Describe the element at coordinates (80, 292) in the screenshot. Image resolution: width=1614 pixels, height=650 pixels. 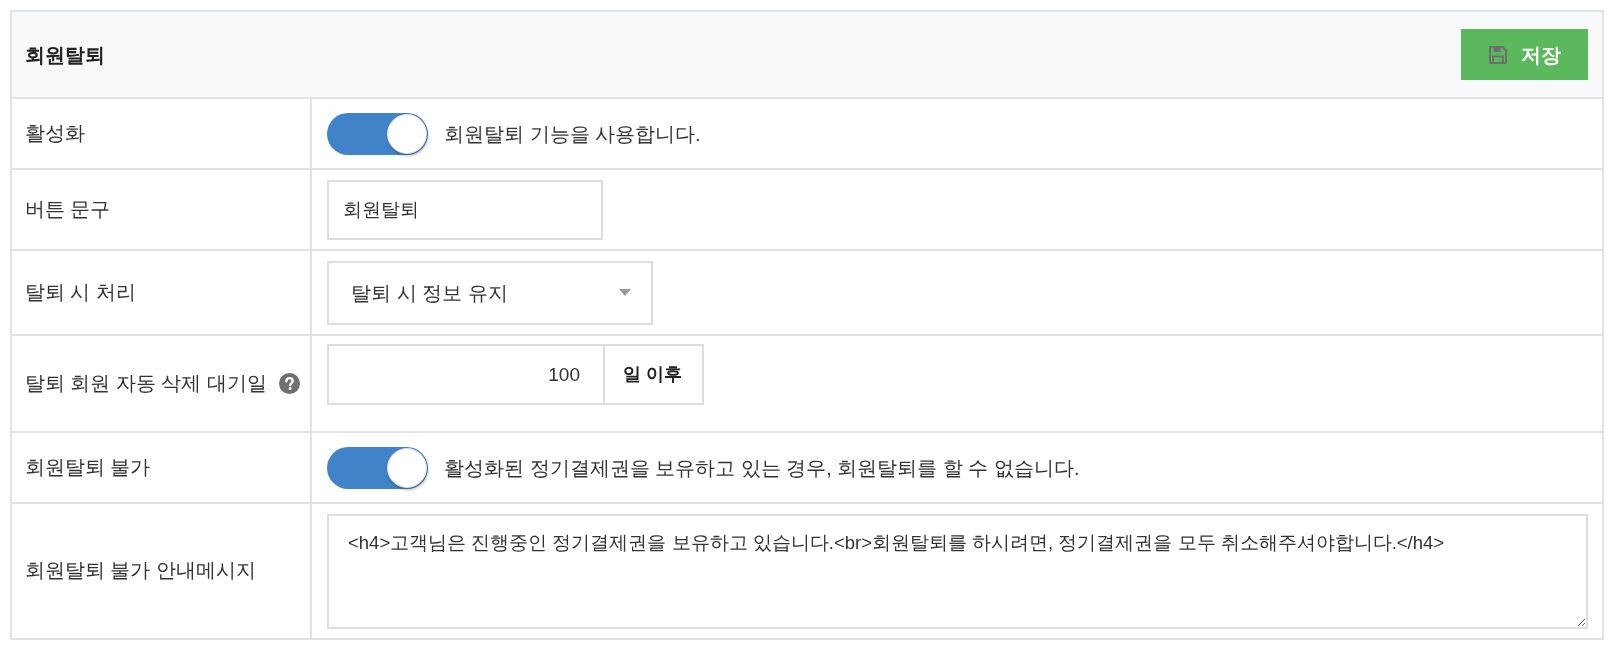
I see `field-label: 탈퇴 시 처리` at that location.